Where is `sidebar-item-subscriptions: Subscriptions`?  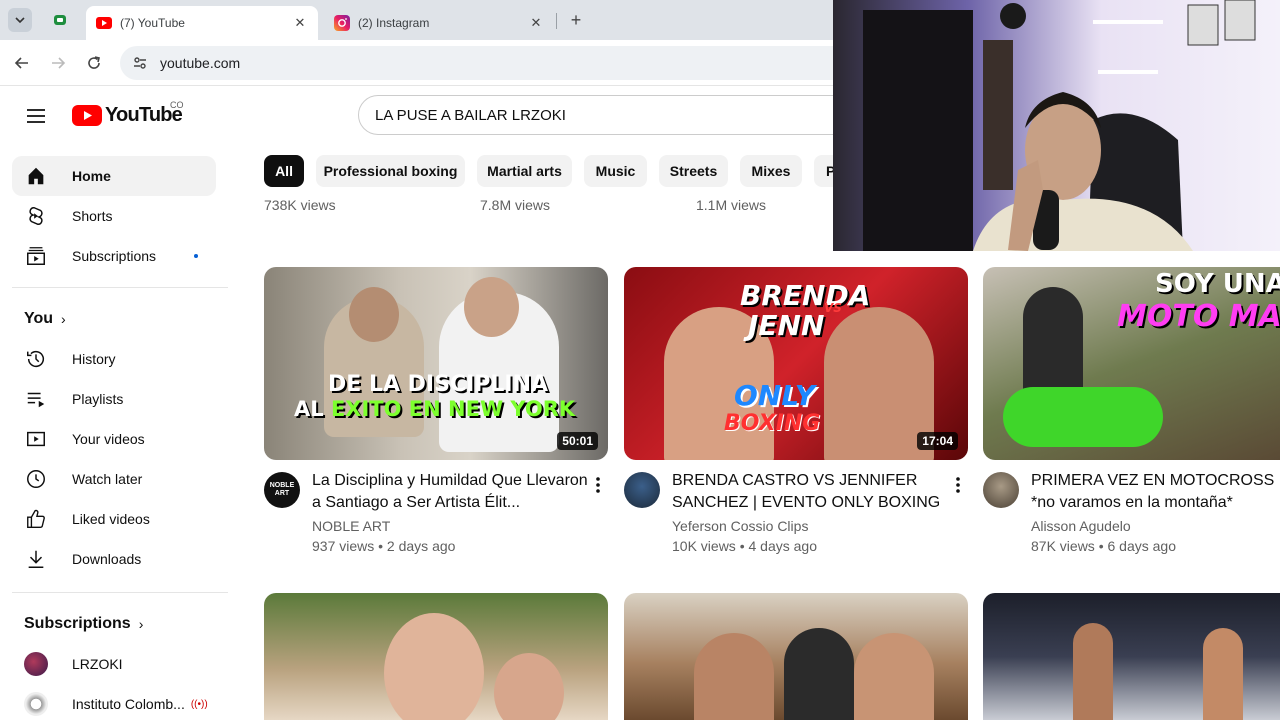 sidebar-item-subscriptions: Subscriptions is located at coordinates (114, 256).